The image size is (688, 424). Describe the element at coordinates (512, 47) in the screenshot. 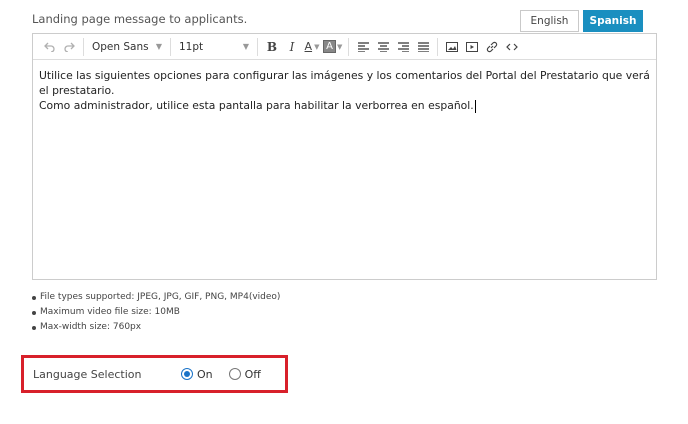

I see `code-icon` at that location.